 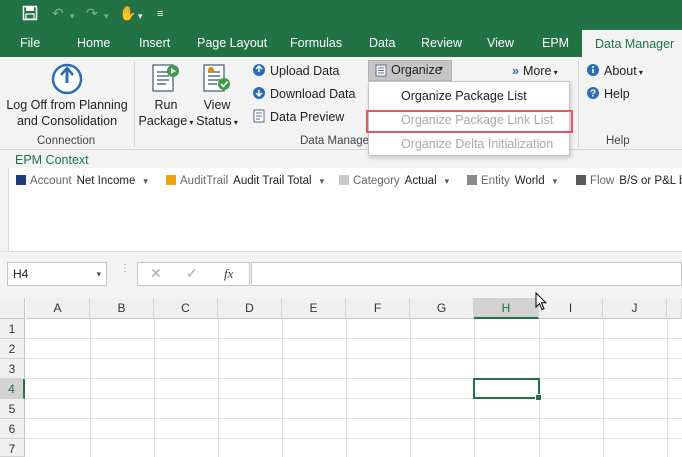 I want to click on row-header: 5, so click(x=12, y=409).